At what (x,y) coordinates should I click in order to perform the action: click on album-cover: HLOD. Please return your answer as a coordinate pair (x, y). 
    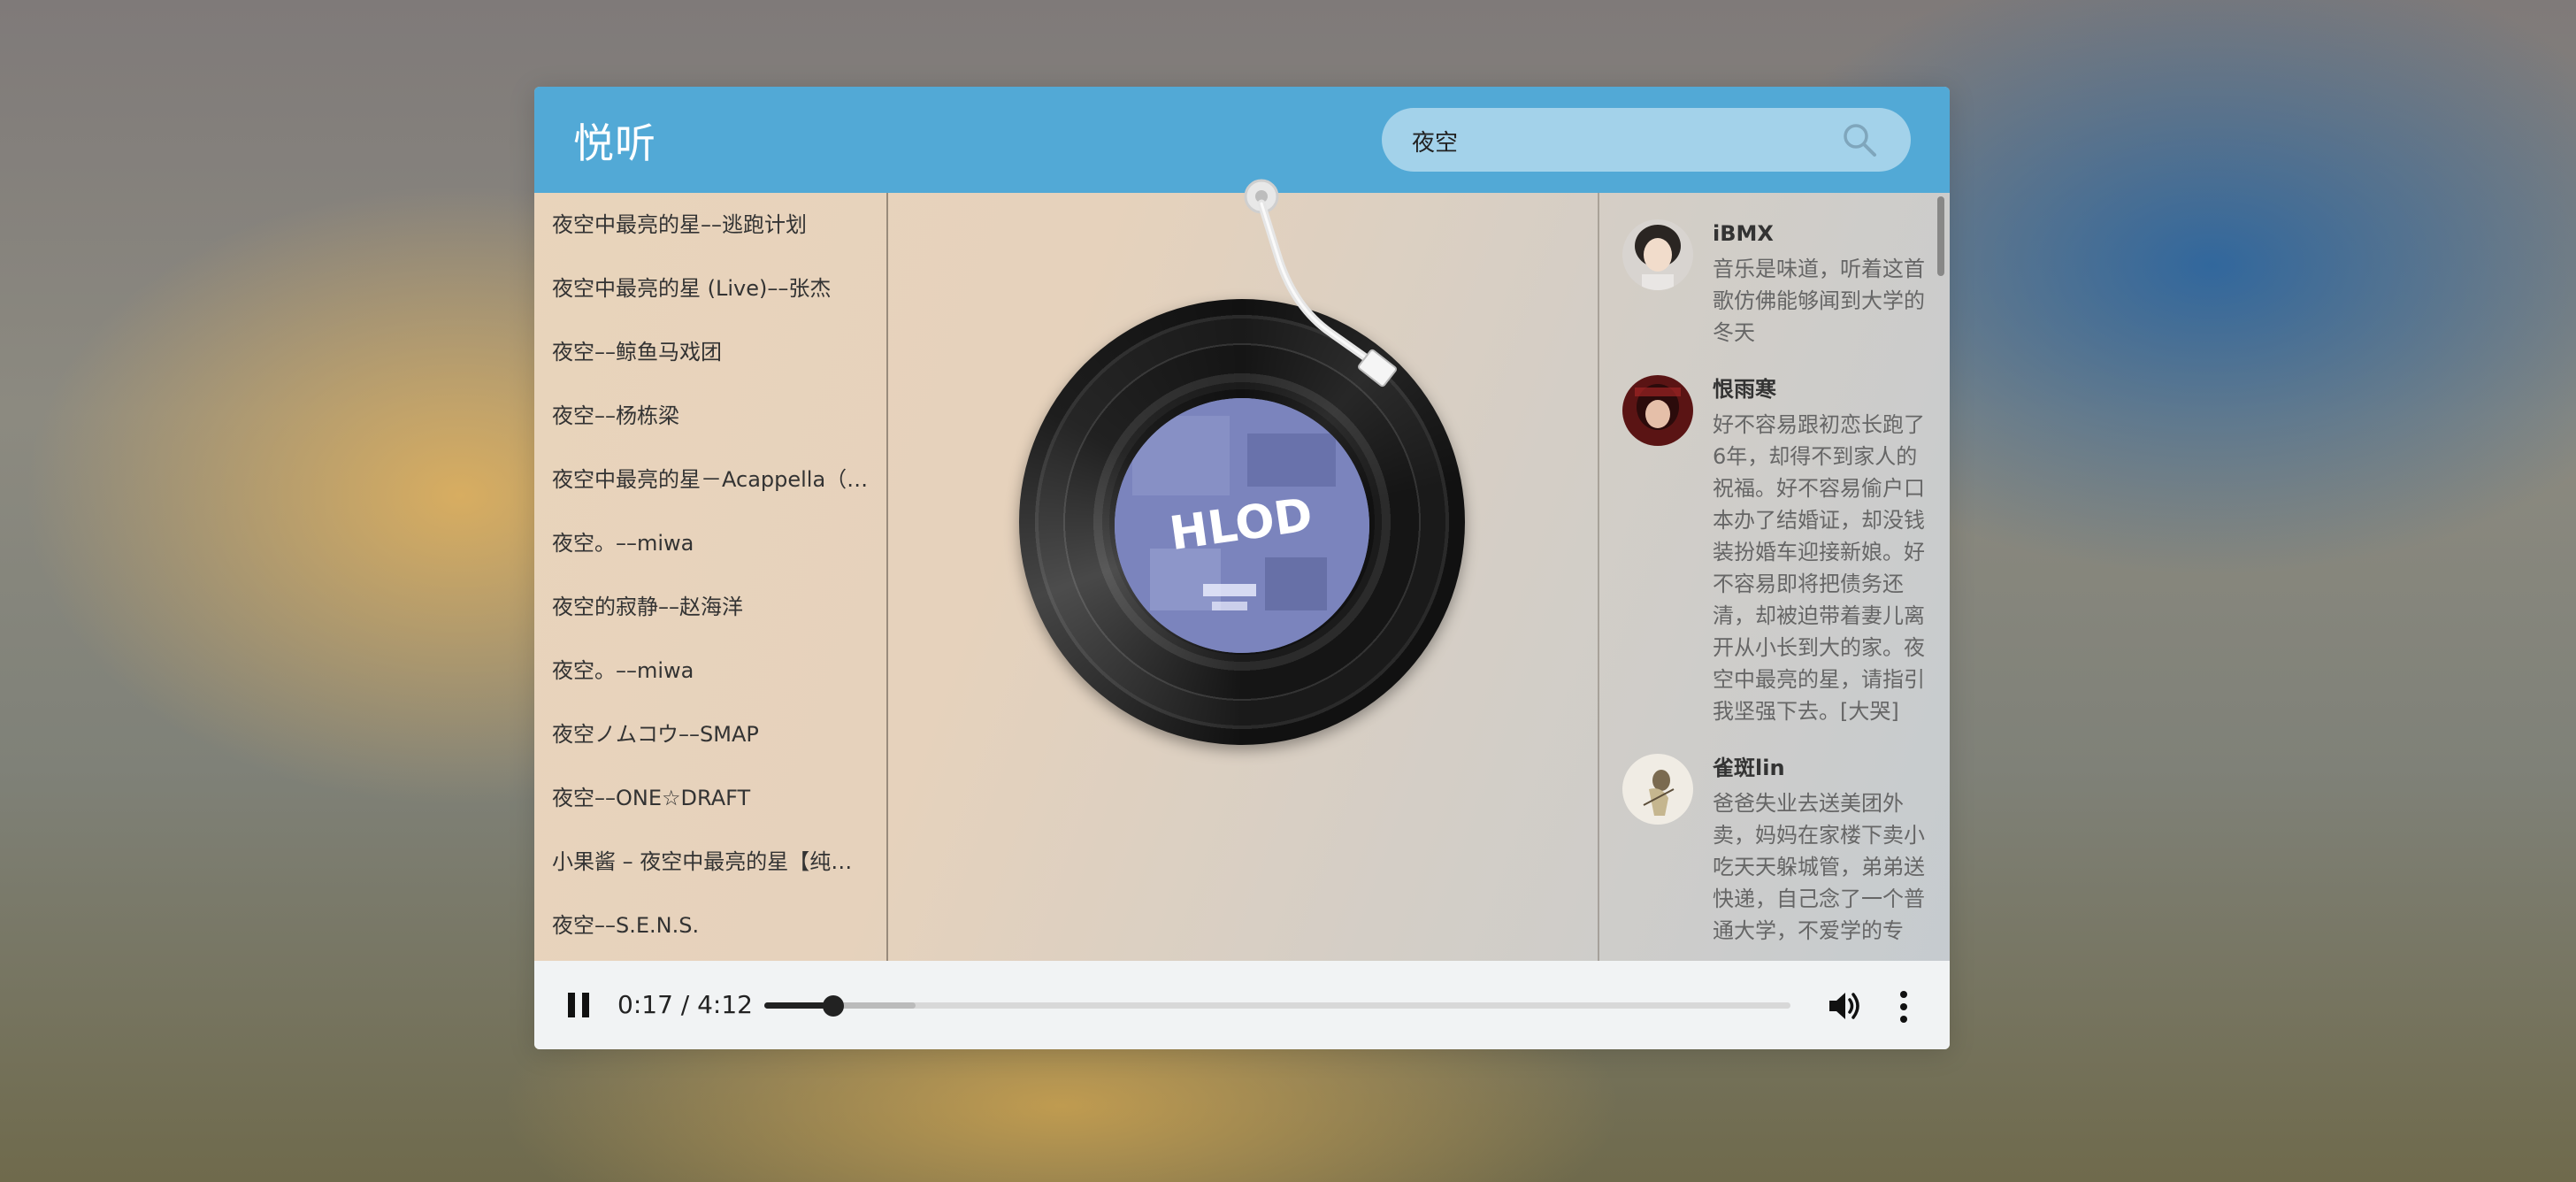
    Looking at the image, I should click on (1242, 525).